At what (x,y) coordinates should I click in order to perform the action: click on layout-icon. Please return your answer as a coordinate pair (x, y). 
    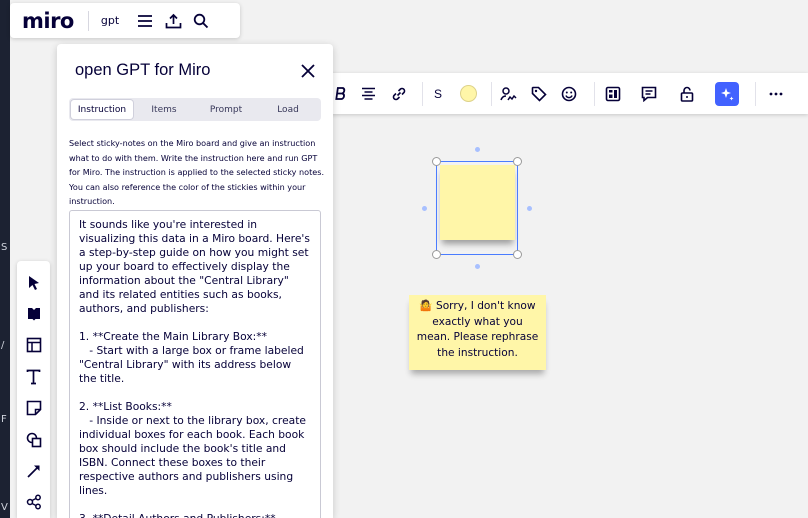
    Looking at the image, I should click on (613, 93).